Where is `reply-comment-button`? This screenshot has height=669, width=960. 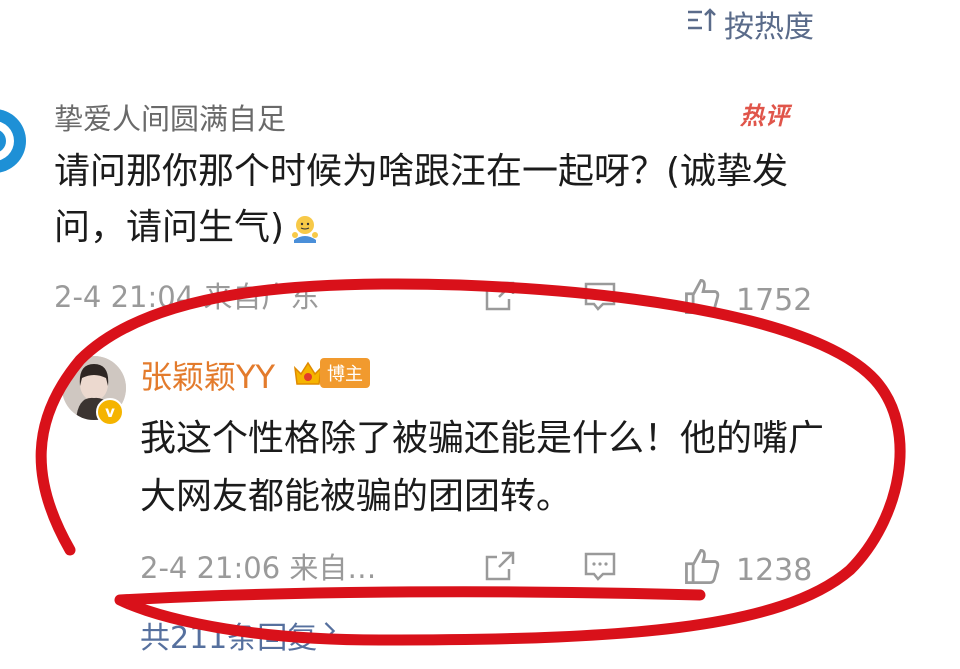 reply-comment-button is located at coordinates (600, 570).